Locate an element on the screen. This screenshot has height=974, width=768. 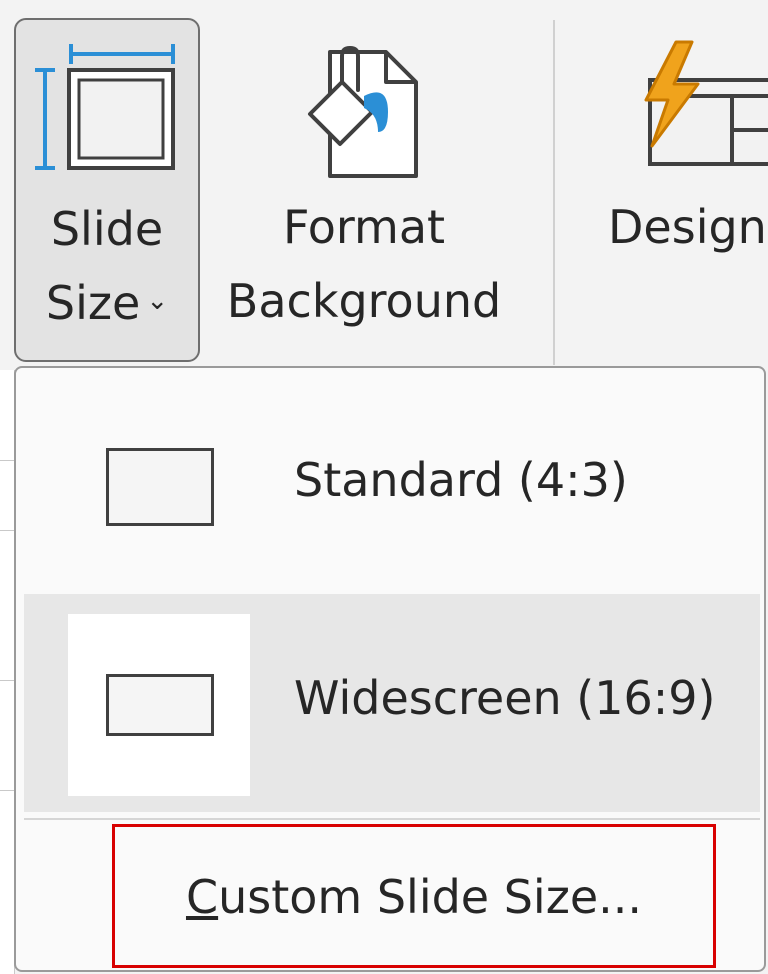
menu-item-label: Widescreen (16:9) is located at coordinates (505, 698).